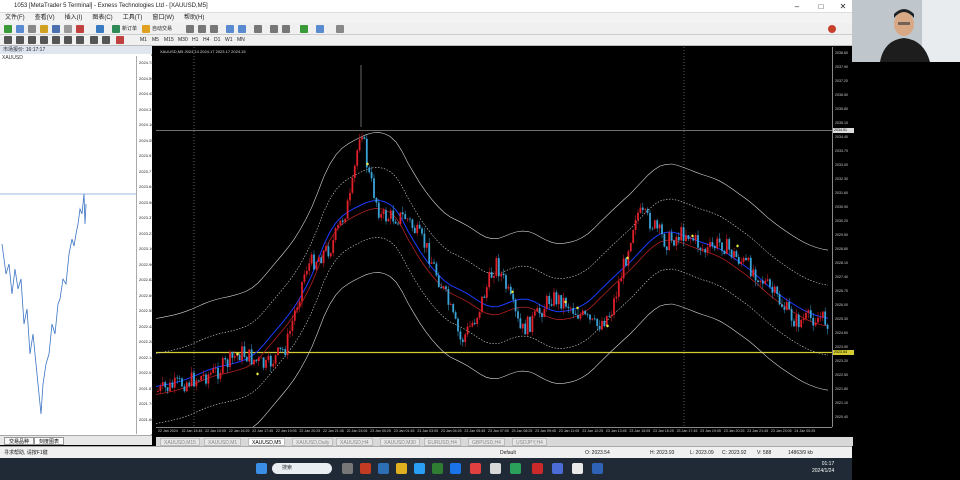 The height and width of the screenshot is (480, 960). Describe the element at coordinates (242, 29) in the screenshot. I see `zoom-out-icon` at that location.